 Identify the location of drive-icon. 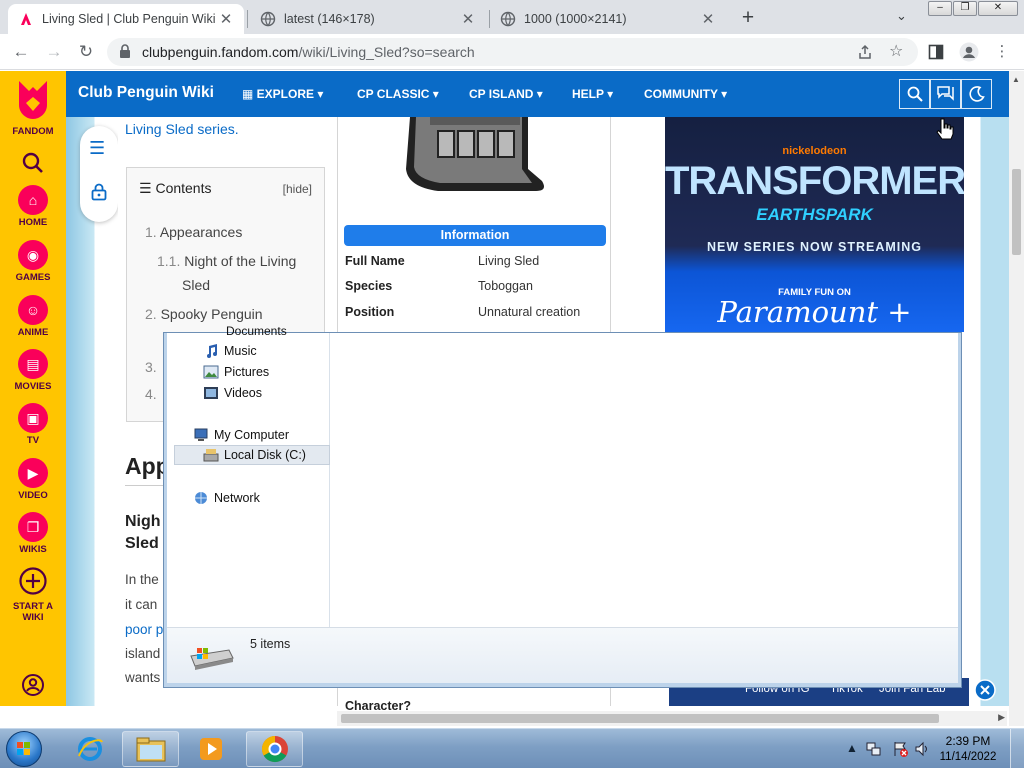
(212, 659).